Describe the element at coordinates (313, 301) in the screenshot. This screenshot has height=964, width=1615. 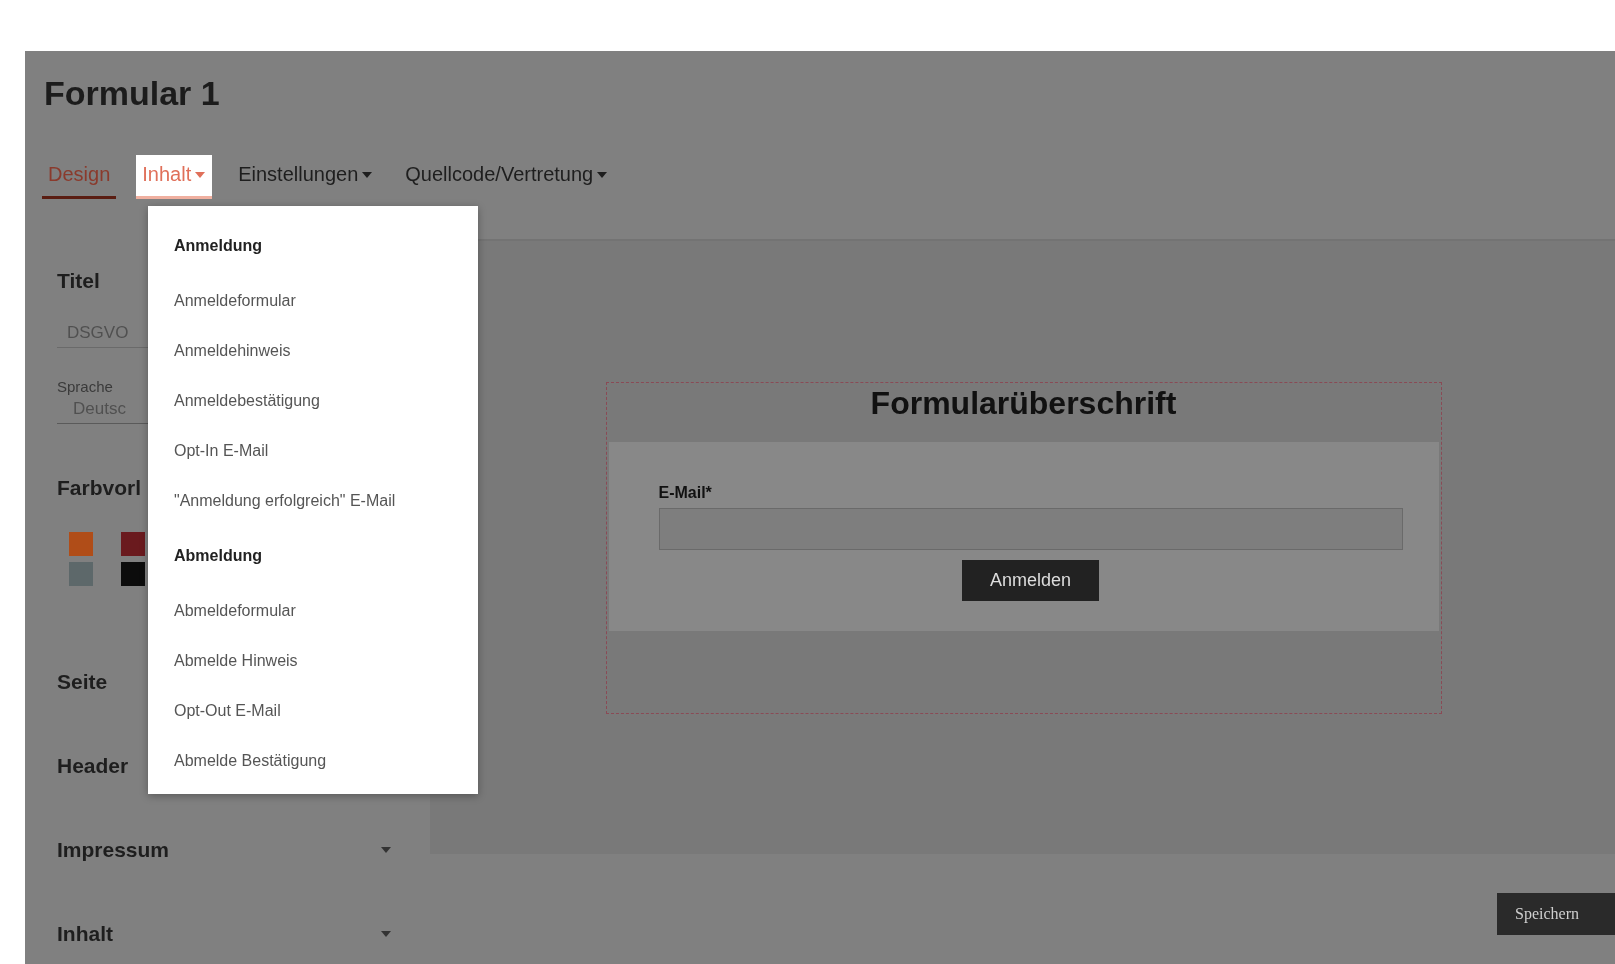
I see `menu-item: Anmeldeformular` at that location.